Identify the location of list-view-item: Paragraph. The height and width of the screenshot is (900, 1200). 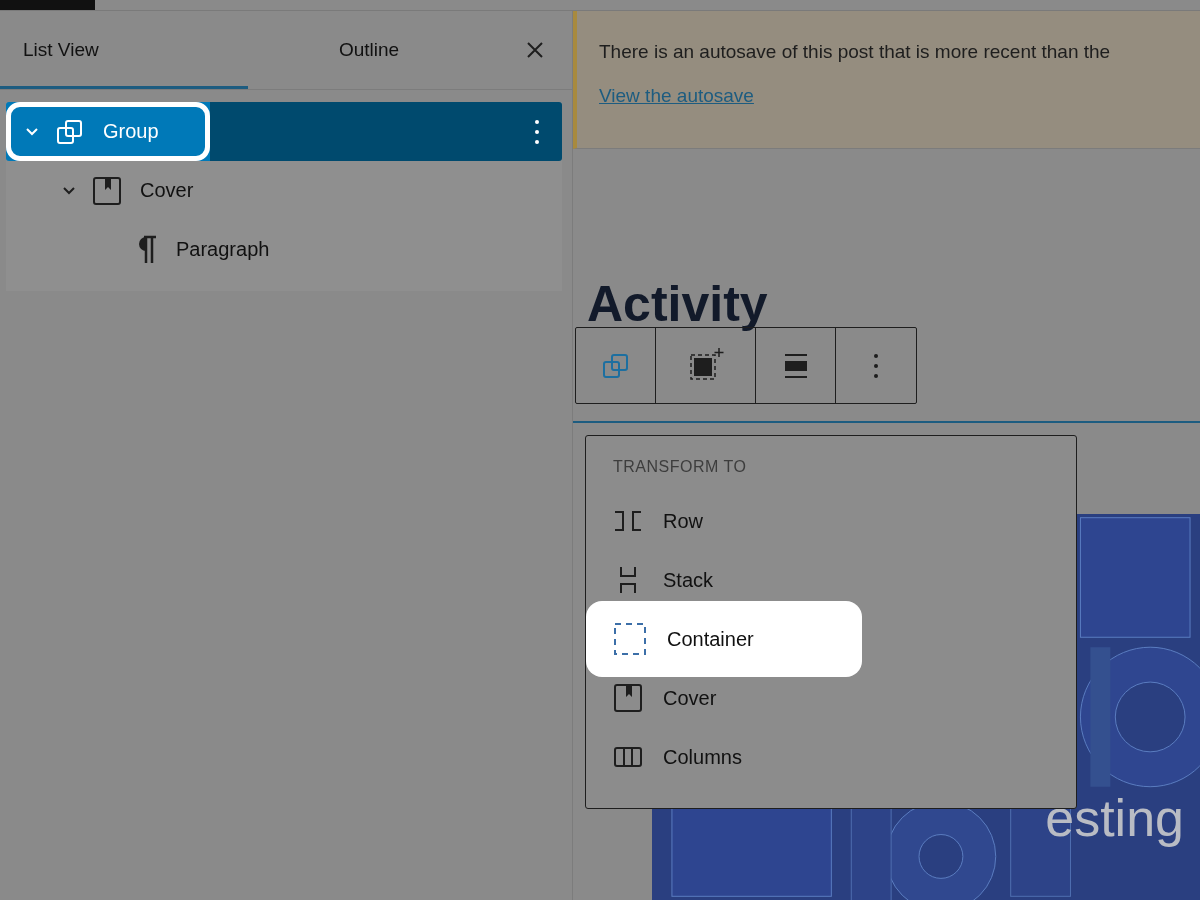
(284, 249).